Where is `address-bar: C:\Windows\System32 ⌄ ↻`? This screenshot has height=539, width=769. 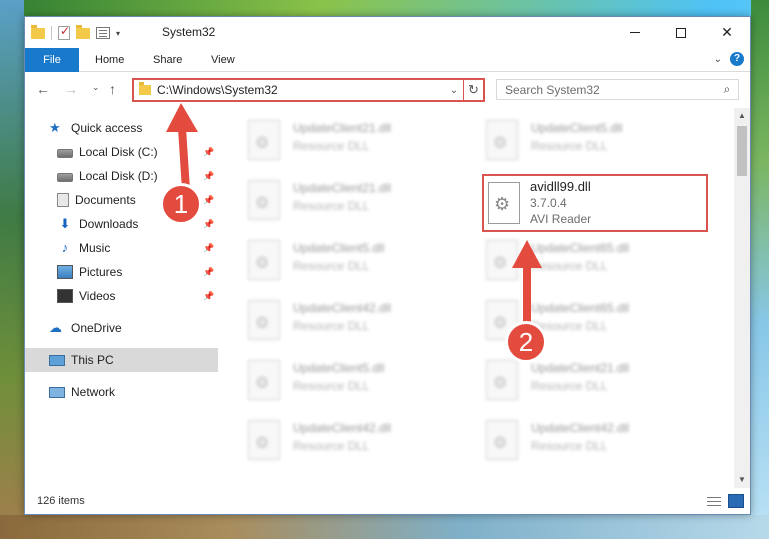
address-bar: C:\Windows\System32 ⌄ ↻ is located at coordinates (308, 90).